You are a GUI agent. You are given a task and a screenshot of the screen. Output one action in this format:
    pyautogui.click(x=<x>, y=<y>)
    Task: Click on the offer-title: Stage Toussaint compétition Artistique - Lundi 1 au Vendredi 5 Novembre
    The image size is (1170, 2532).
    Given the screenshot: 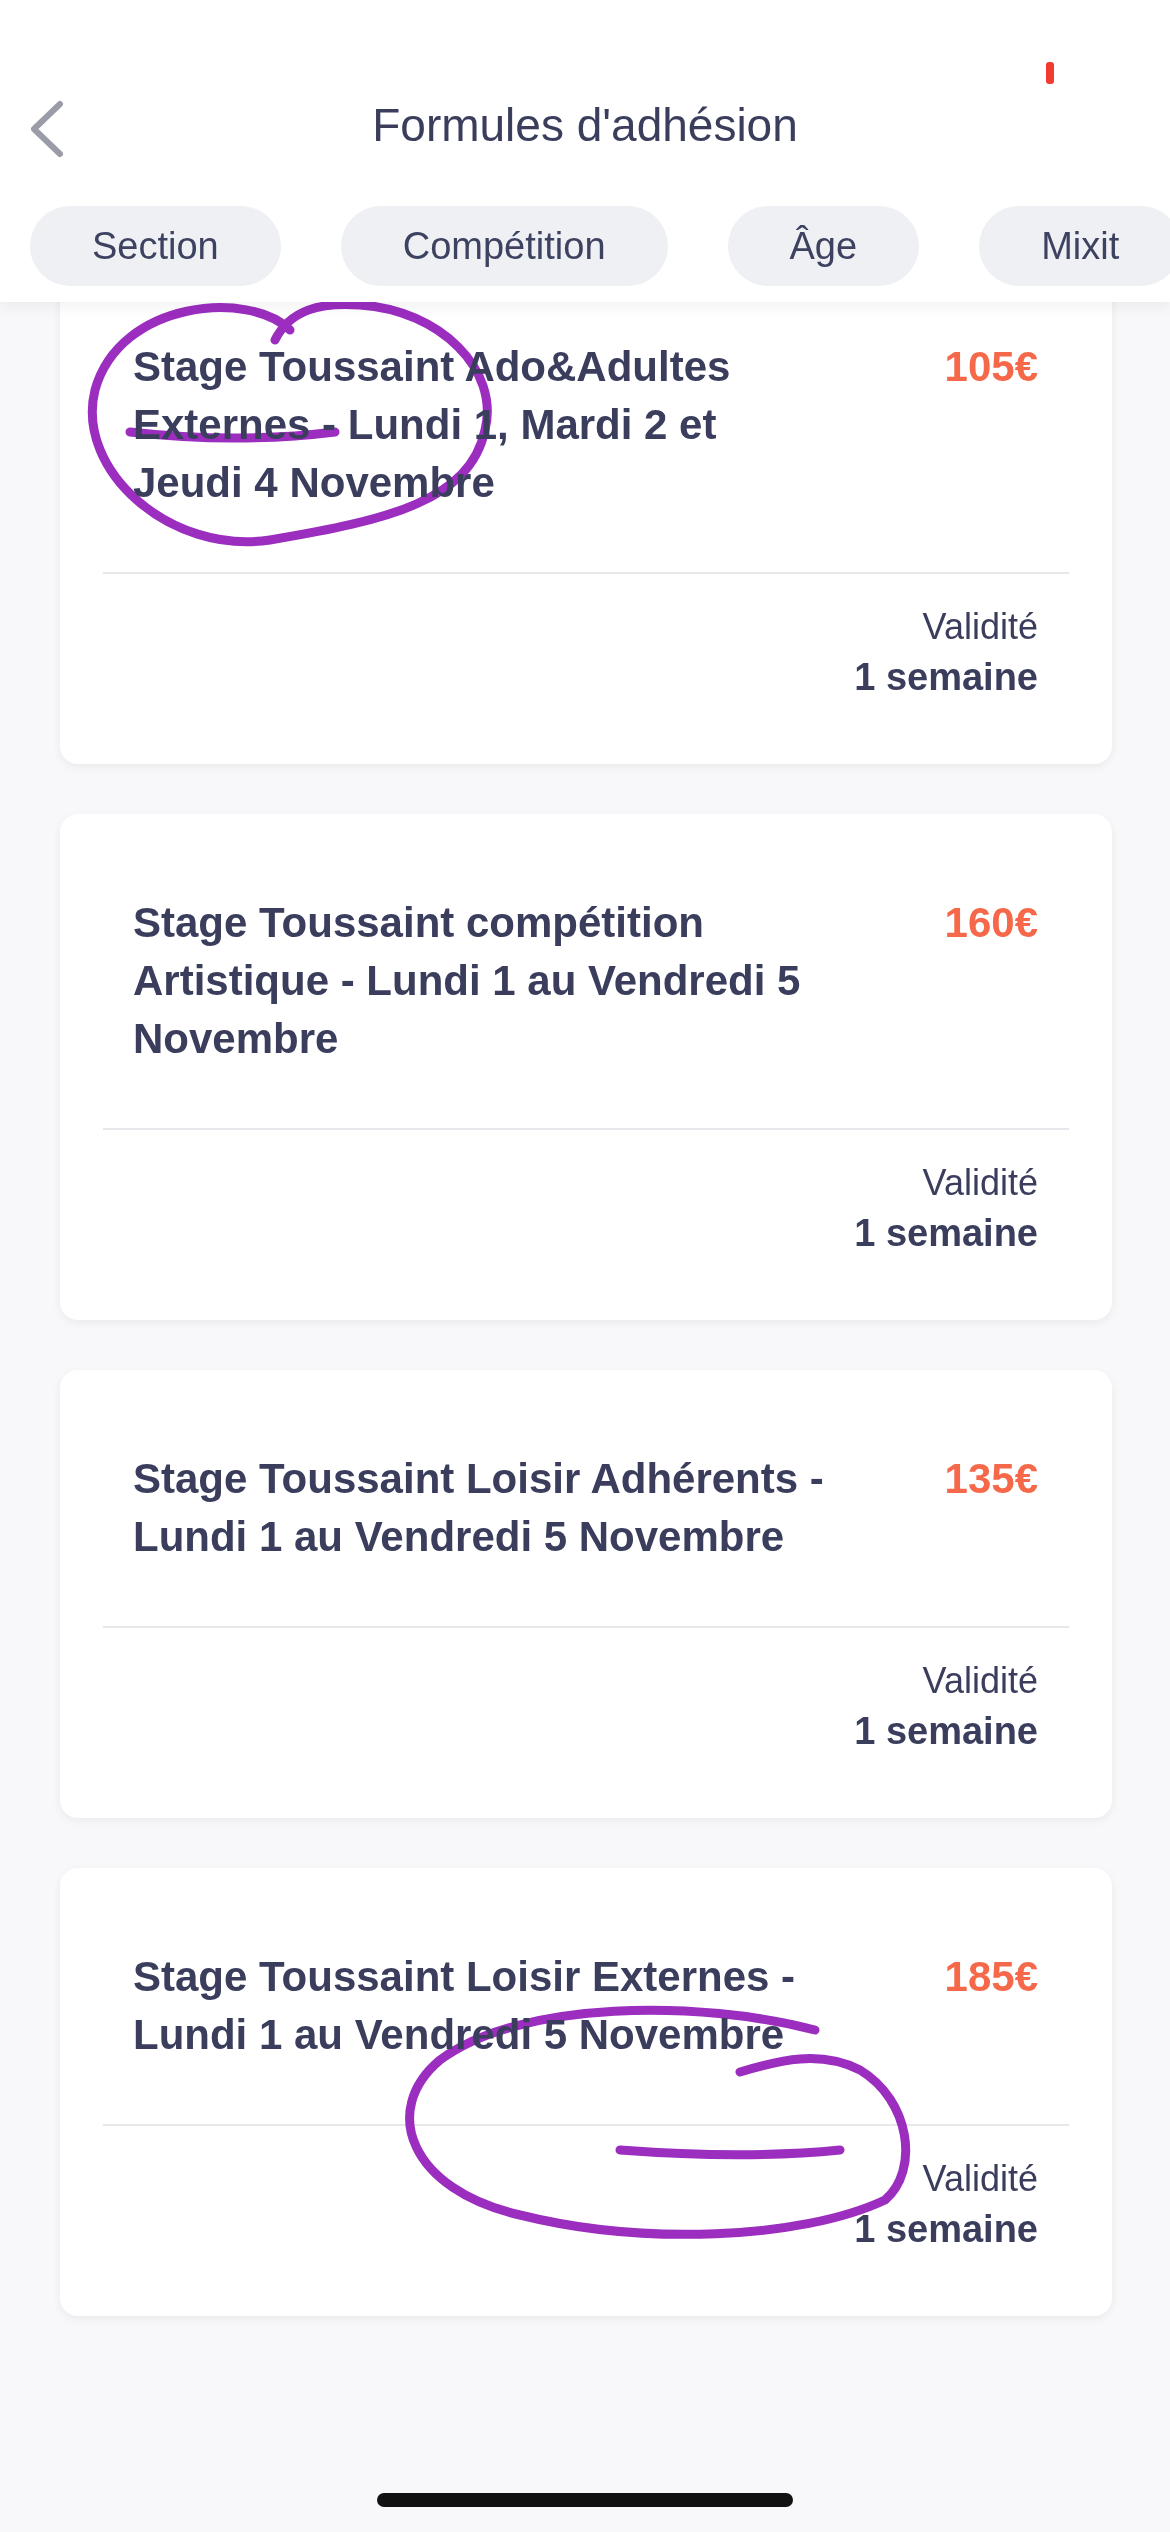 What is the action you would take?
    pyautogui.click(x=467, y=981)
    